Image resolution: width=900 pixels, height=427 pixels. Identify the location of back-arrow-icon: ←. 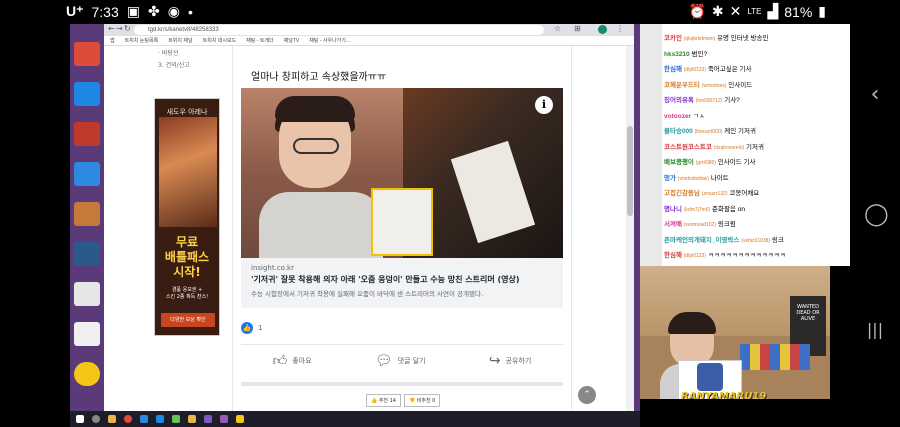
(111, 28).